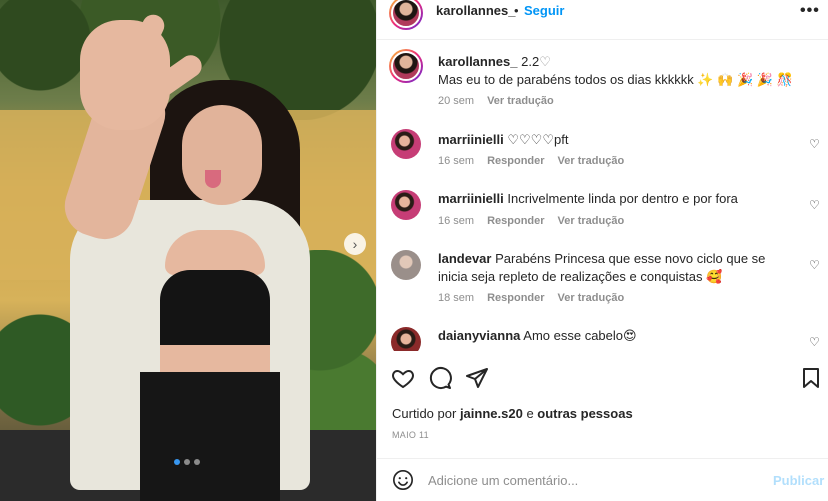 This screenshot has width=828, height=501. What do you see at coordinates (580, 335) in the screenshot?
I see `comment-body: Amo esse cabelo😍` at bounding box center [580, 335].